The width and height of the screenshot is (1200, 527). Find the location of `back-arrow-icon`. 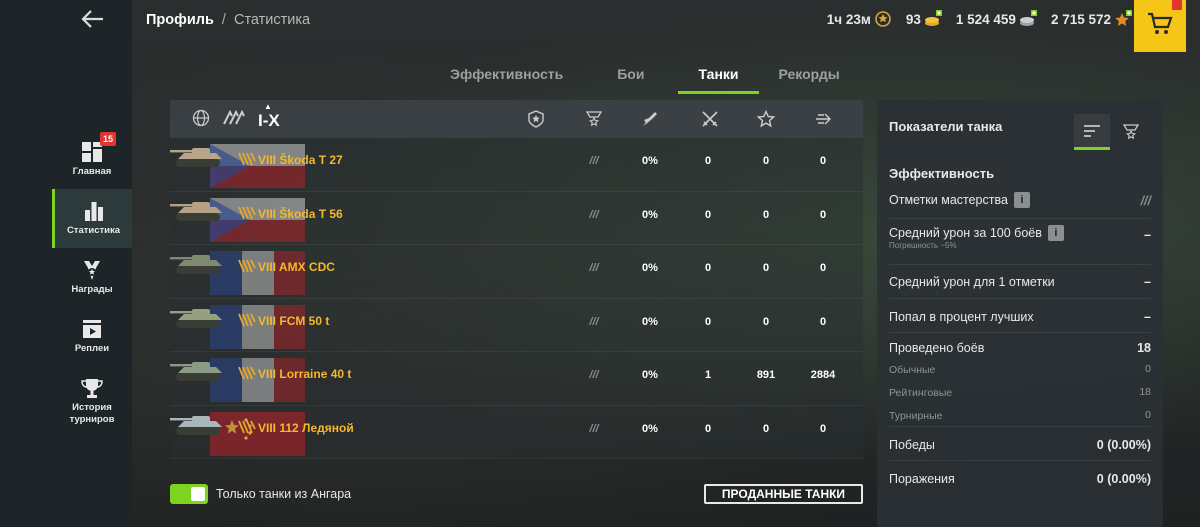

back-arrow-icon is located at coordinates (93, 20).